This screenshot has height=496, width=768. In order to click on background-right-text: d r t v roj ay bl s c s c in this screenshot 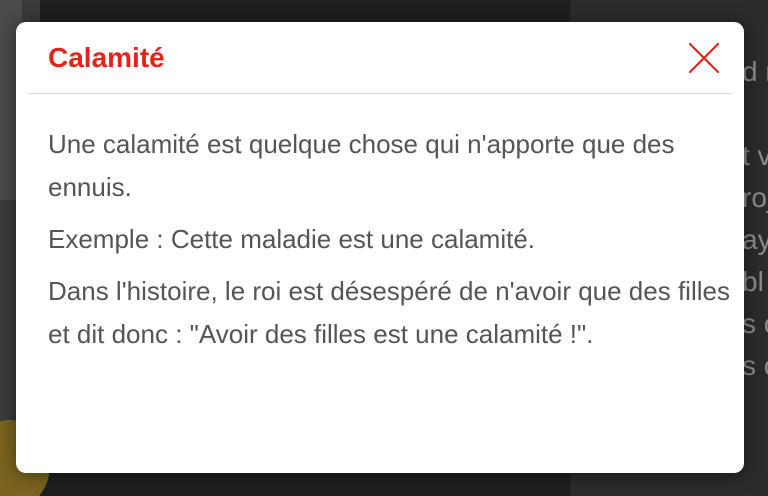, I will do `click(755, 199)`.